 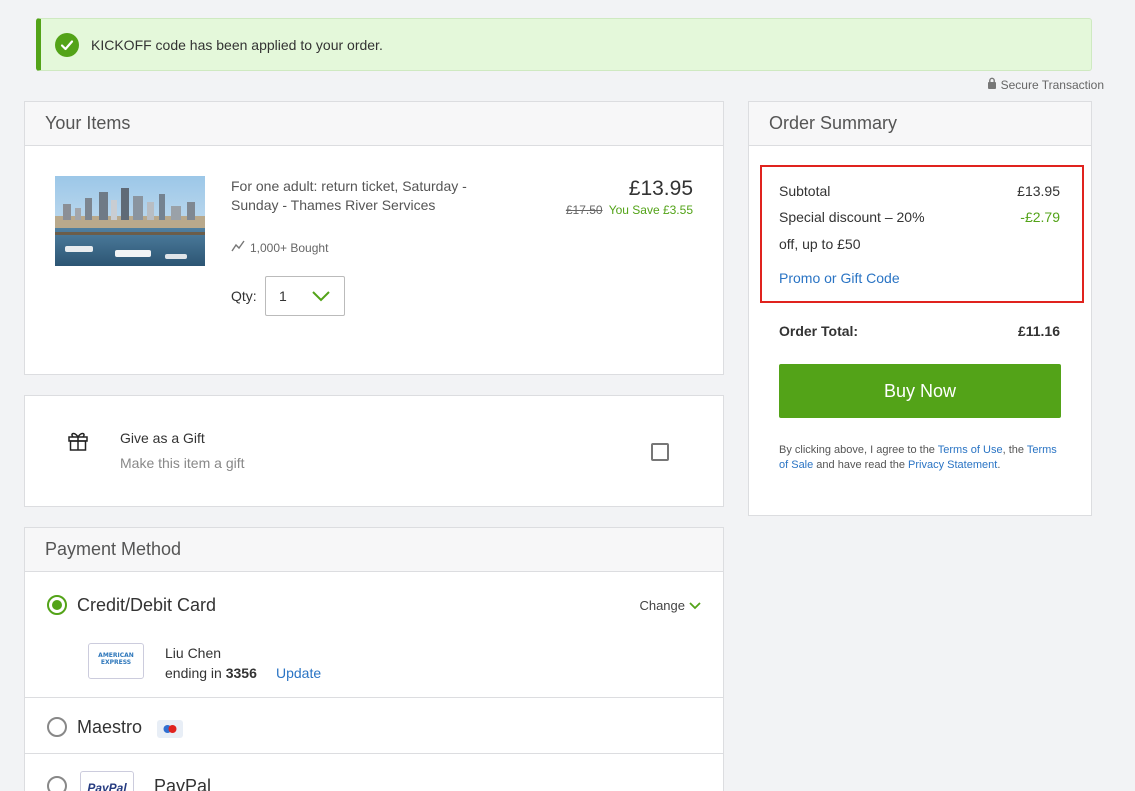 I want to click on amex-card-logo: AMERICAN EXPRESS, so click(x=116, y=661).